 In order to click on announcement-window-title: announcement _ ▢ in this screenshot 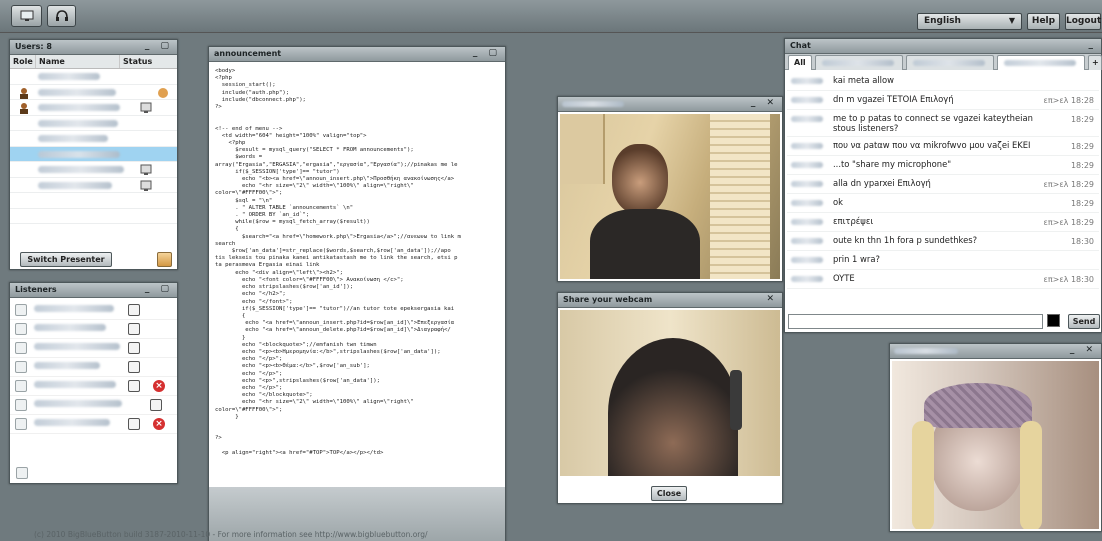, I will do `click(357, 54)`.